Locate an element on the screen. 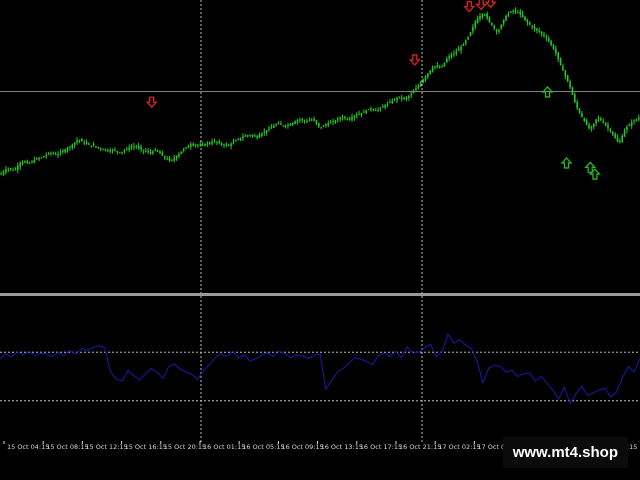 This screenshot has width=640, height=480. time-tick-label: 16 Oct 17:15 is located at coordinates (381, 447).